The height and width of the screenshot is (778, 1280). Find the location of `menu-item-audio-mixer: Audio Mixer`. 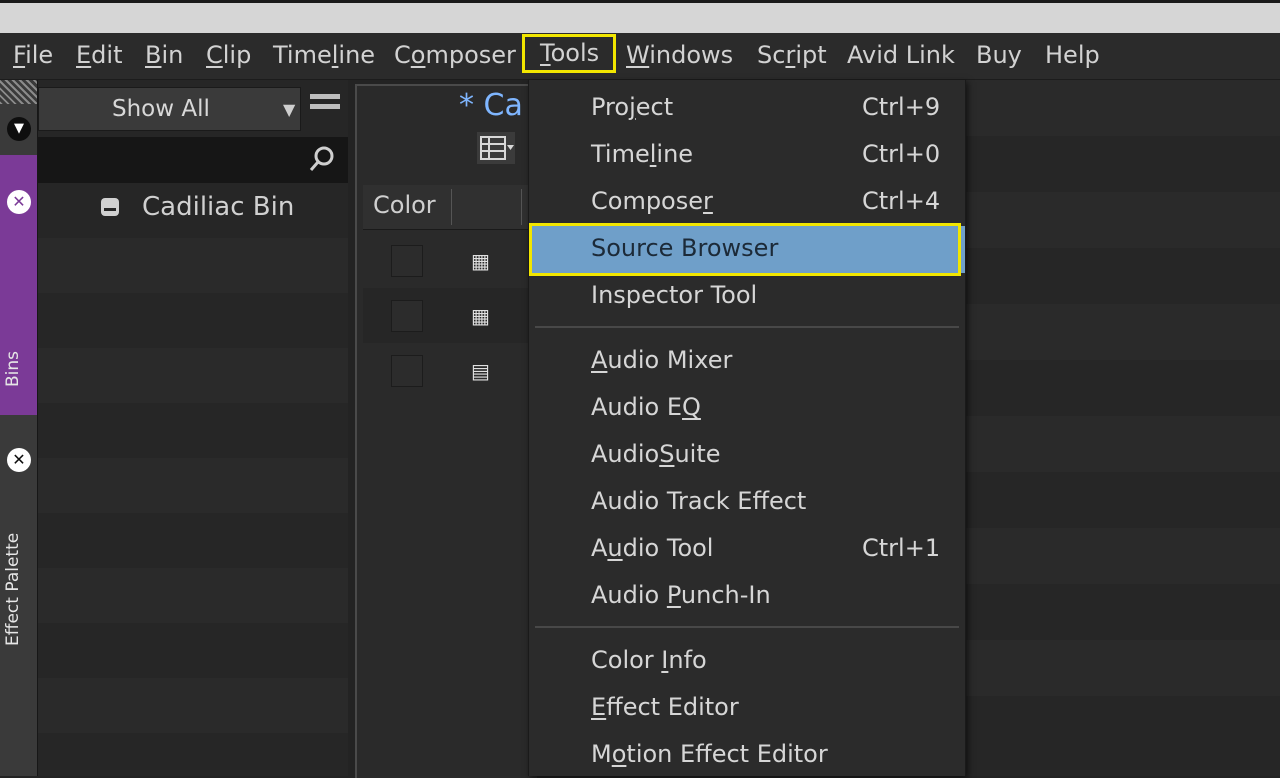

menu-item-audio-mixer: Audio Mixer is located at coordinates (747, 361).